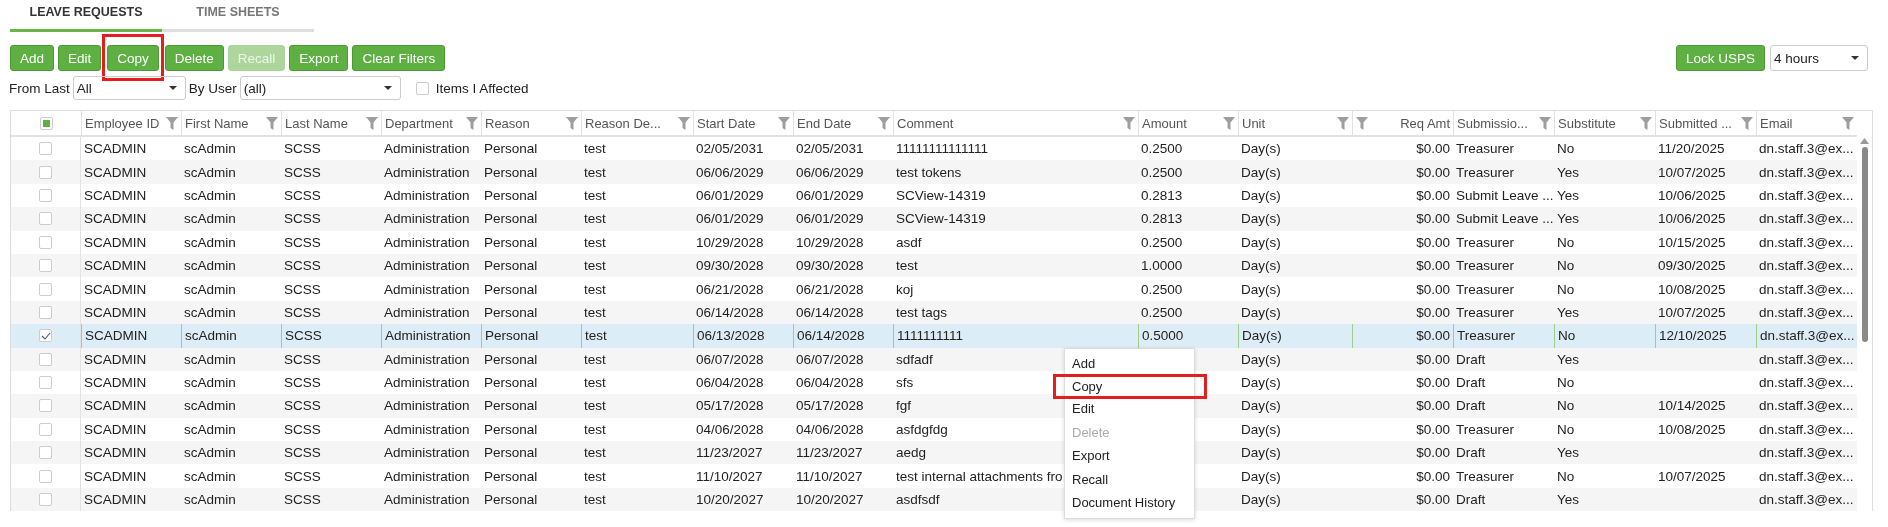 The height and width of the screenshot is (527, 1888). I want to click on column-header: Req Amt, so click(1425, 123).